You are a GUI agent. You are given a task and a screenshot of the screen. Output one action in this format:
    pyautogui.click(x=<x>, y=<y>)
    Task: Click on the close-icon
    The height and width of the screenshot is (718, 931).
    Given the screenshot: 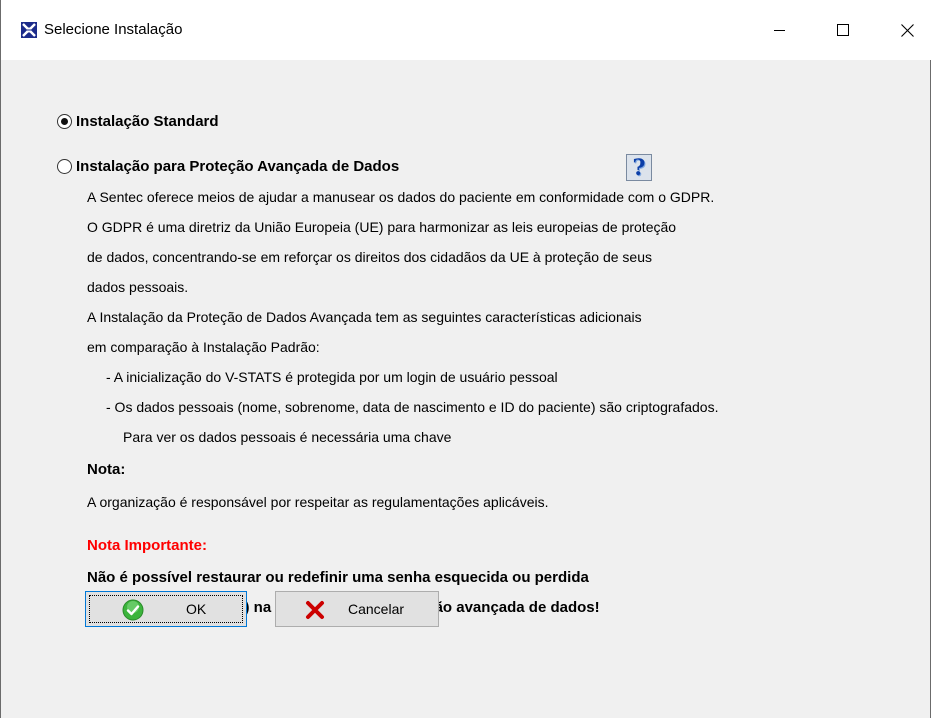 What is the action you would take?
    pyautogui.click(x=907, y=30)
    